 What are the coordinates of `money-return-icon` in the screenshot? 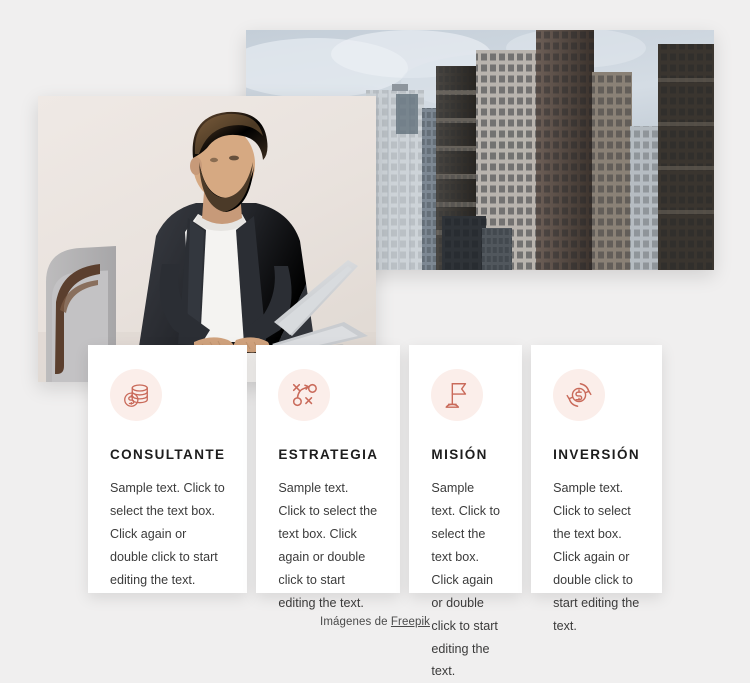 It's located at (579, 395).